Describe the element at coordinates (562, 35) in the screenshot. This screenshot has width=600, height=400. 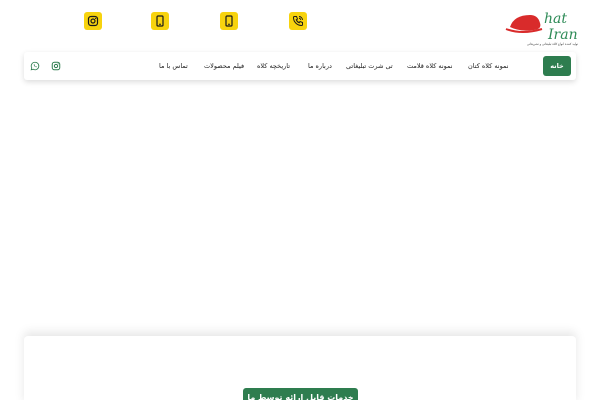
I see `logo-wordmark-iran: Iran` at that location.